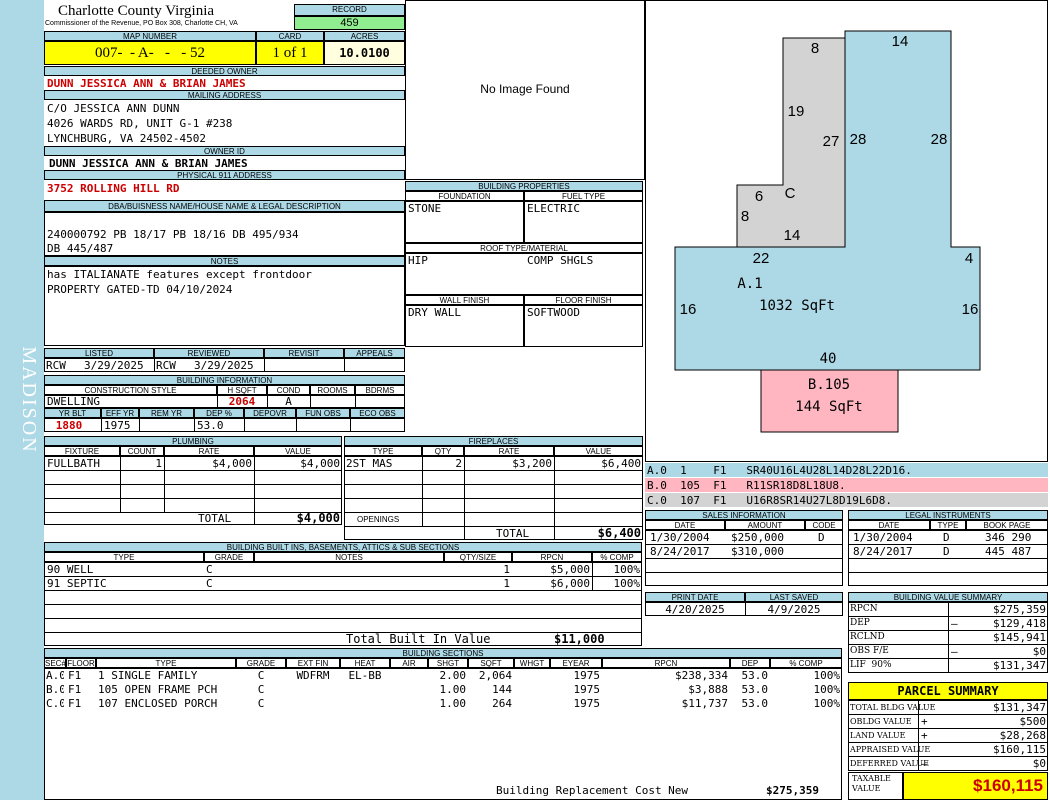 Image resolution: width=1050 pixels, height=800 pixels. I want to click on plumb-h-fixture: FIXTURE, so click(82, 451).